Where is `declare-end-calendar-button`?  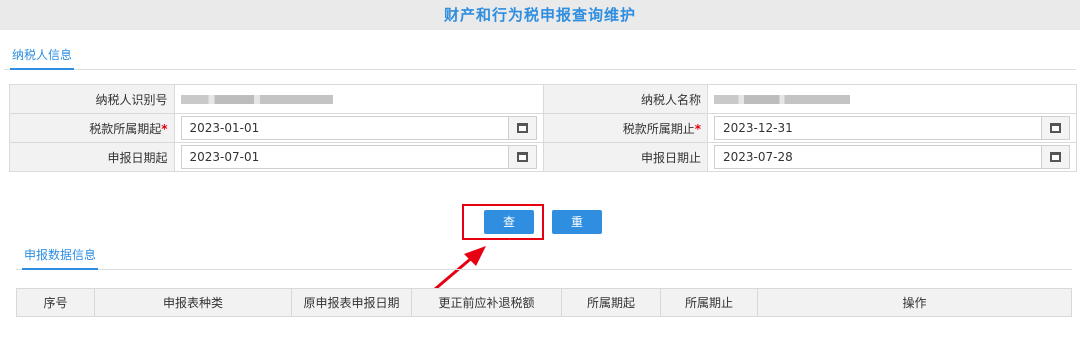 declare-end-calendar-button is located at coordinates (1055, 157).